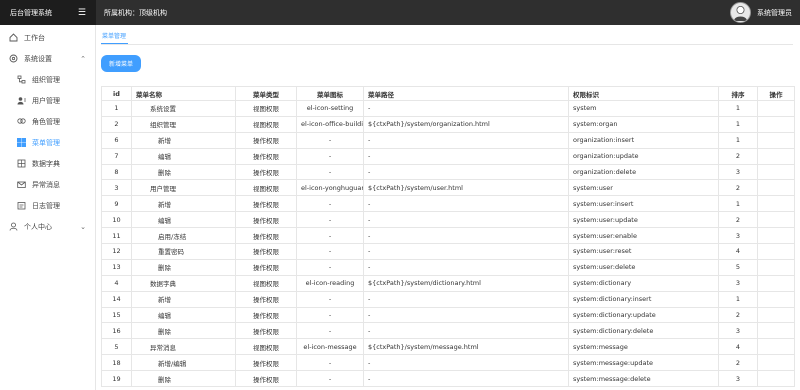  Describe the element at coordinates (448, 363) in the screenshot. I see `table-row: 18 新增/编辑 操作权限 - - system:message:update 2` at that location.